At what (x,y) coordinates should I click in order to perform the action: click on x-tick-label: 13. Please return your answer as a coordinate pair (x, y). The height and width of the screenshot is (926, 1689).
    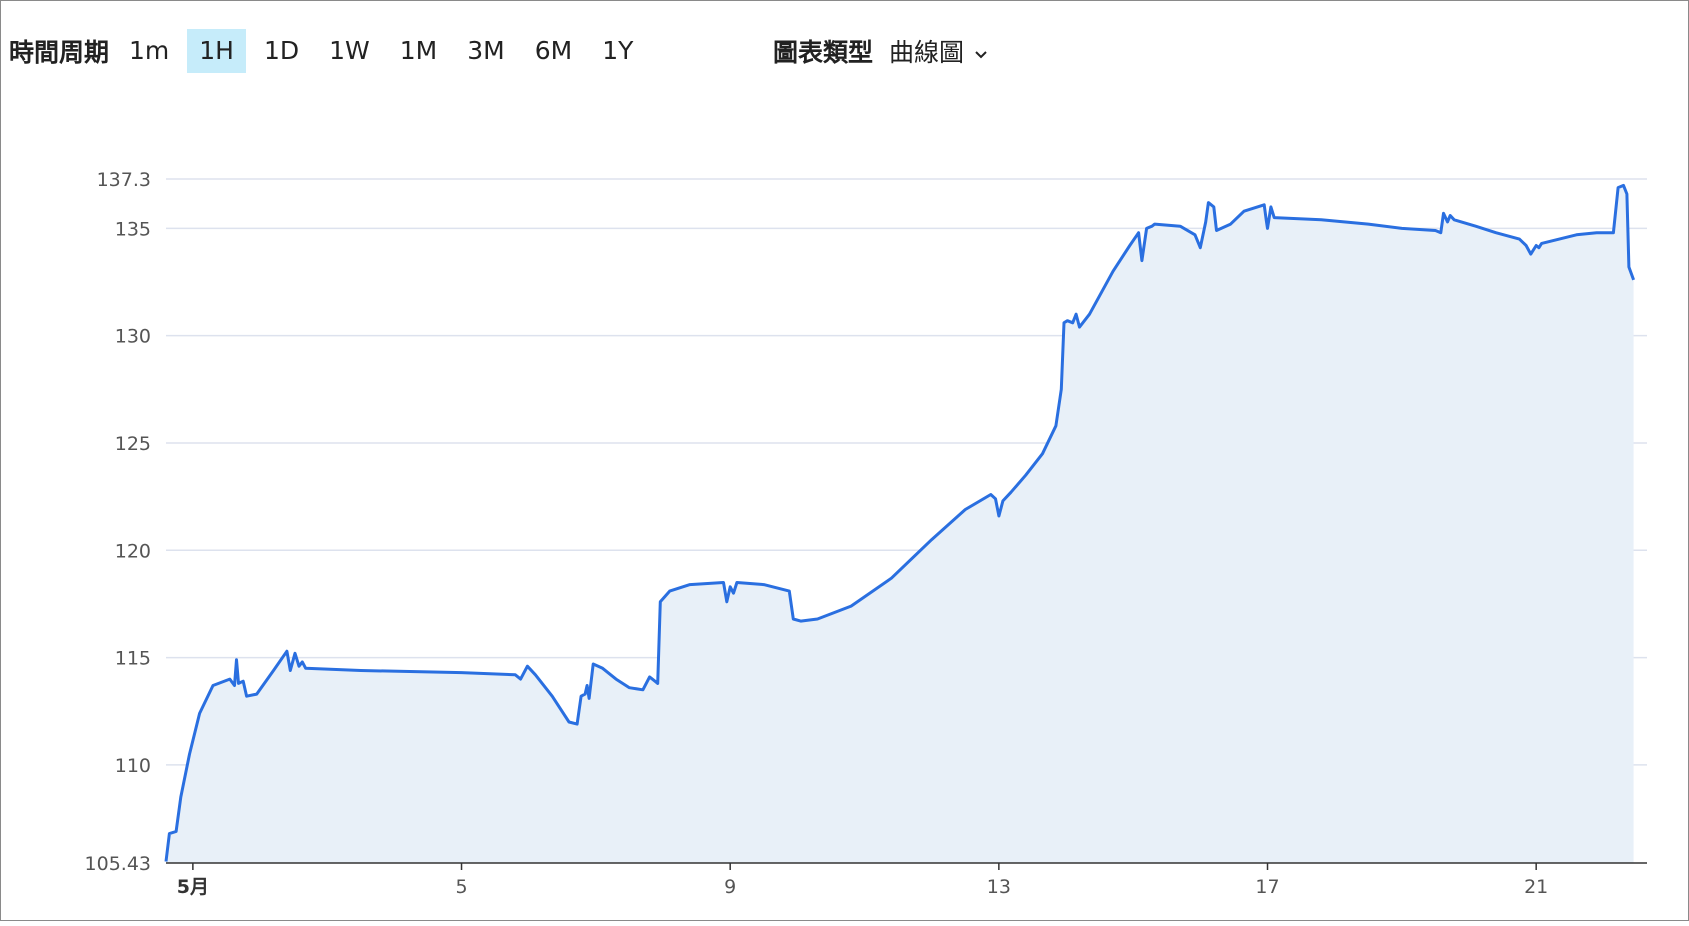
    Looking at the image, I should click on (999, 887).